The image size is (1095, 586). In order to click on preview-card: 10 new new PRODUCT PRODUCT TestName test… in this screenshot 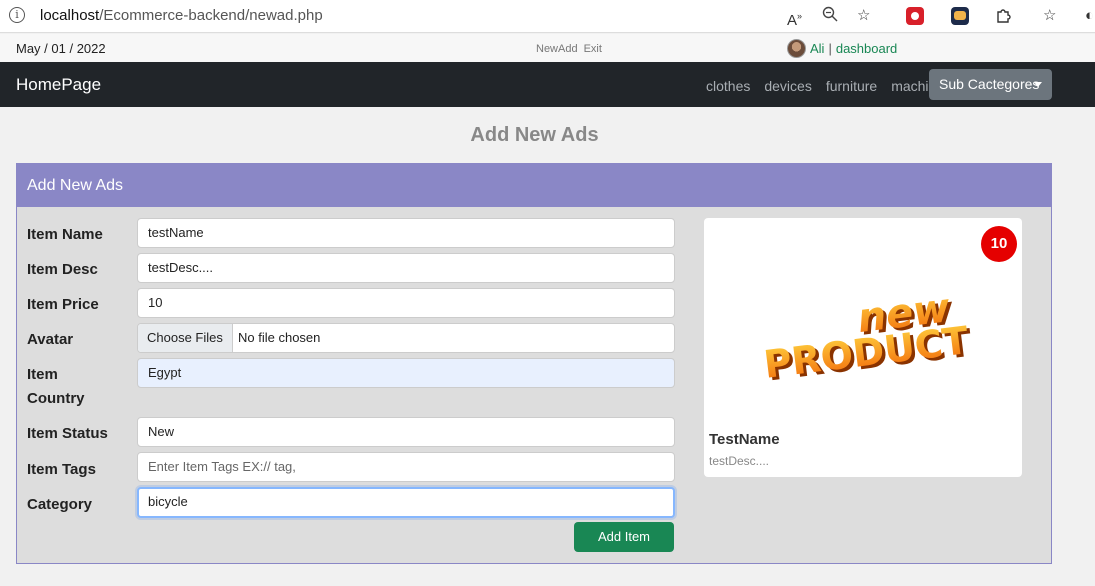, I will do `click(863, 347)`.